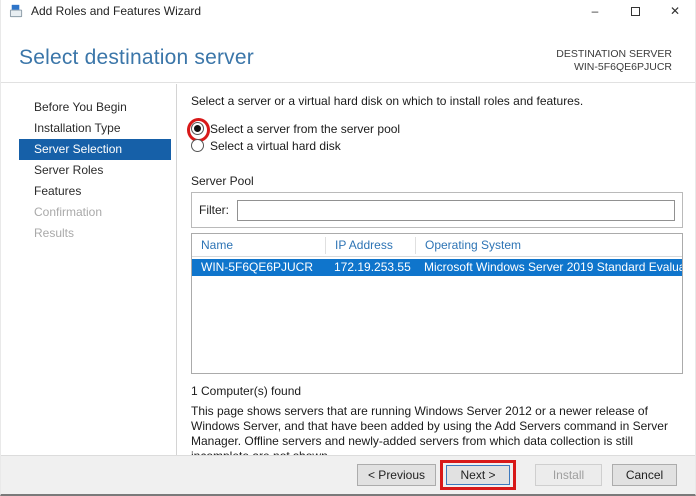 Image resolution: width=696 pixels, height=496 pixels. Describe the element at coordinates (595, 11) in the screenshot. I see `minimize-button: –` at that location.